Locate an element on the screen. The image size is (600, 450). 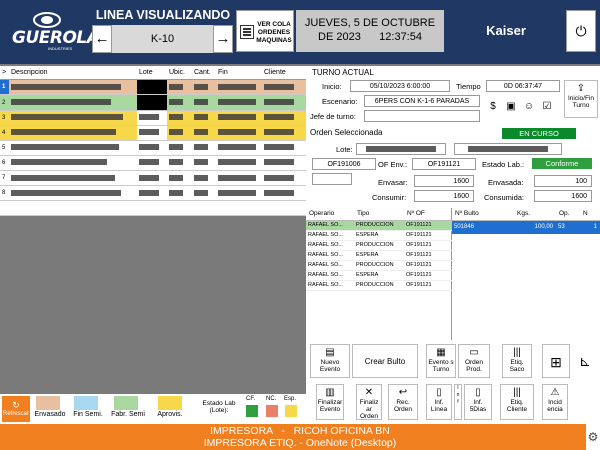
rec-orden-button: ↩ Rec. Orden is located at coordinates (403, 402).